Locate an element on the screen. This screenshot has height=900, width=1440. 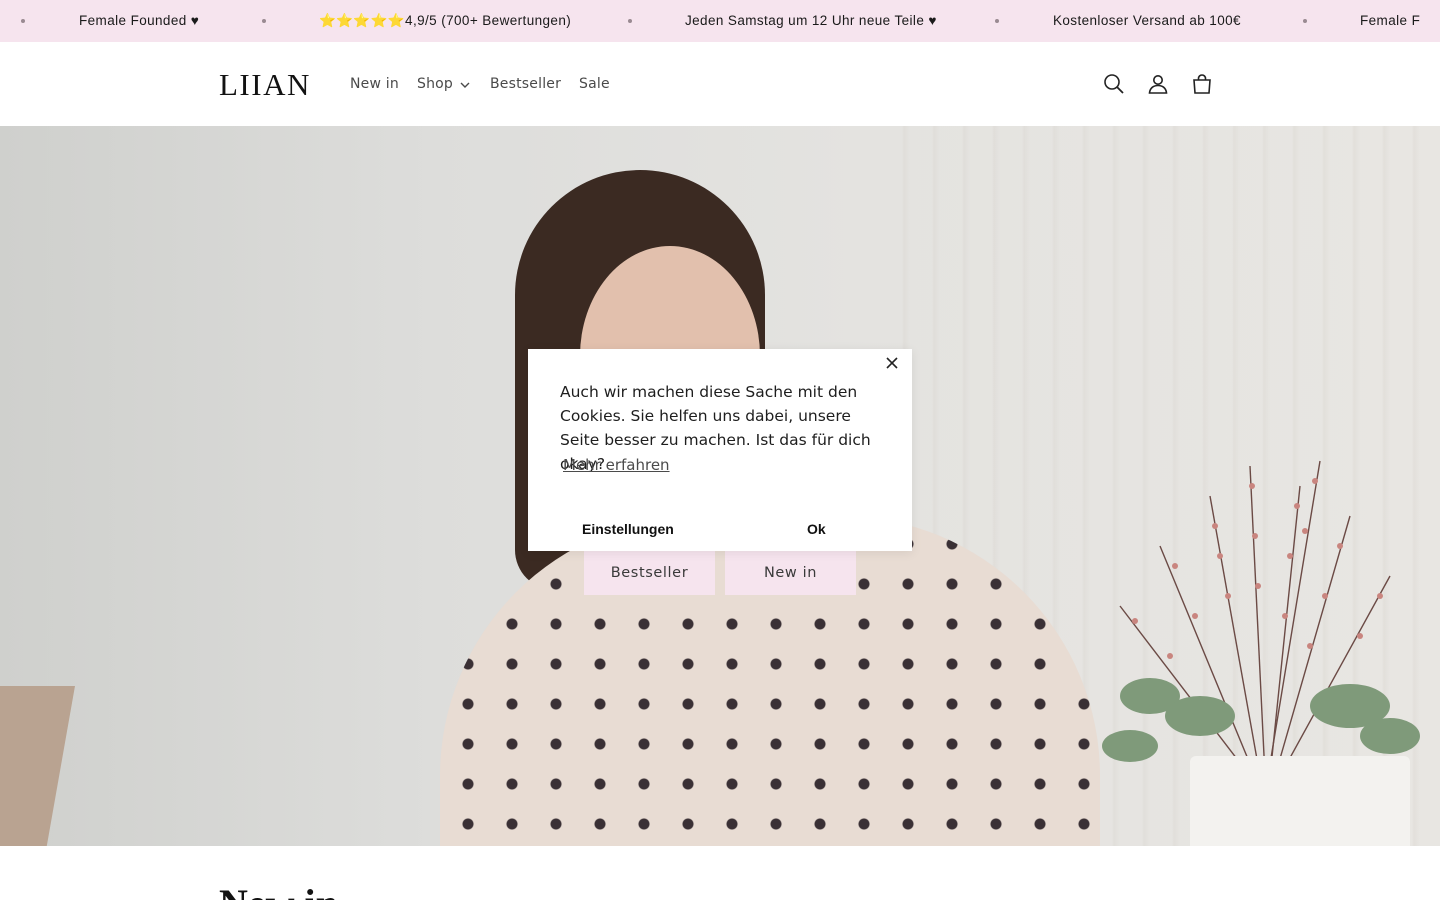
nav-new-in: New in is located at coordinates (374, 84).